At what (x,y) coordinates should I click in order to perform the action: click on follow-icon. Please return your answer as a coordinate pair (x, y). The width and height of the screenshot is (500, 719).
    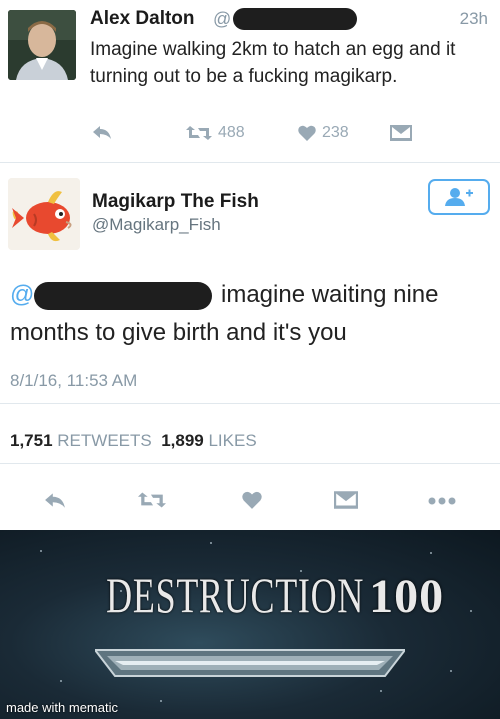
    Looking at the image, I should click on (459, 197).